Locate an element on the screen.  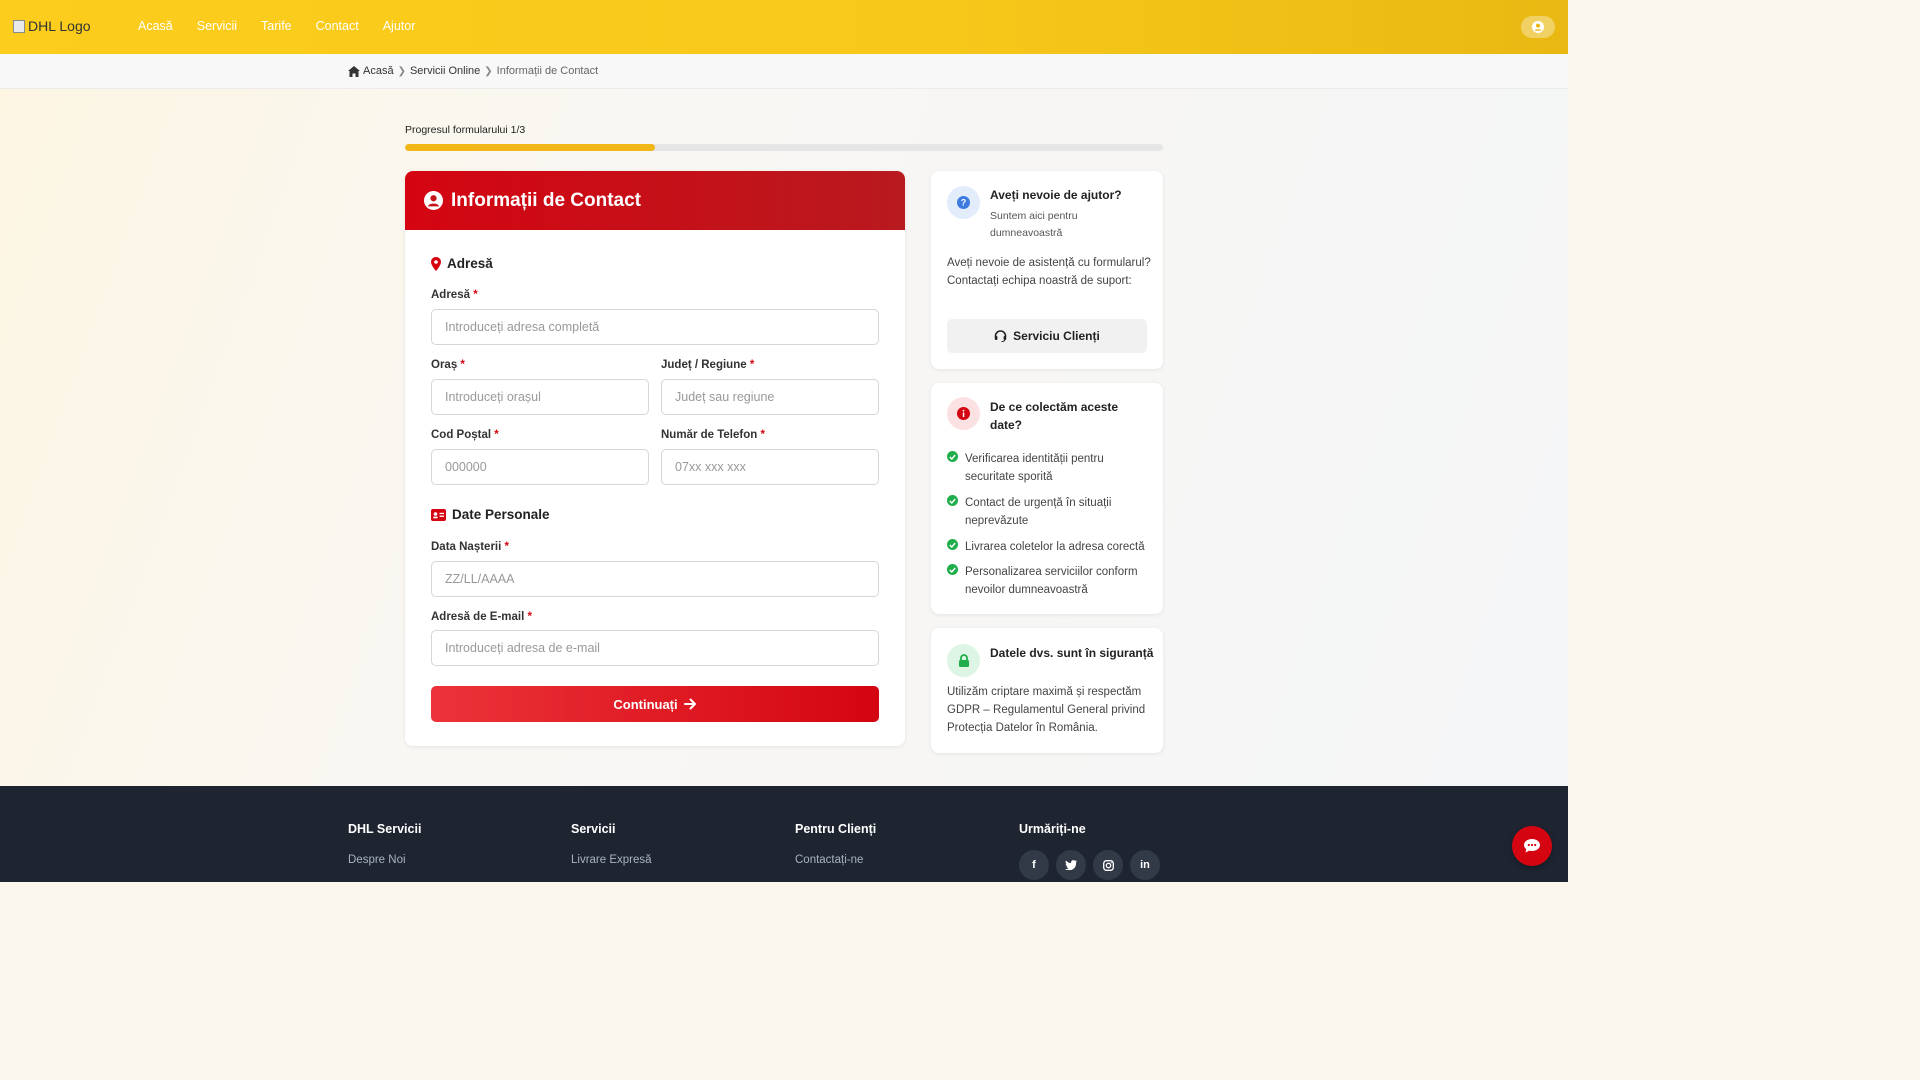
footer-col-clients: Pentru Clienți Contactați-ne is located at coordinates (835, 844).